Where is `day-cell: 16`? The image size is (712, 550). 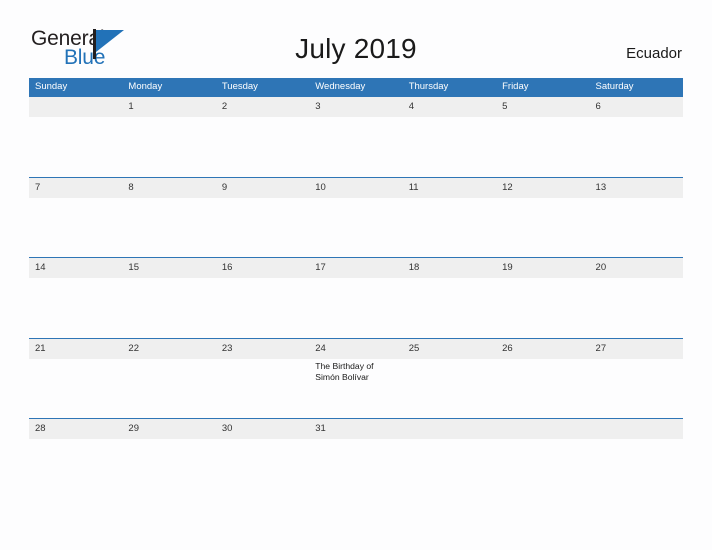
day-cell: 16 is located at coordinates (262, 298).